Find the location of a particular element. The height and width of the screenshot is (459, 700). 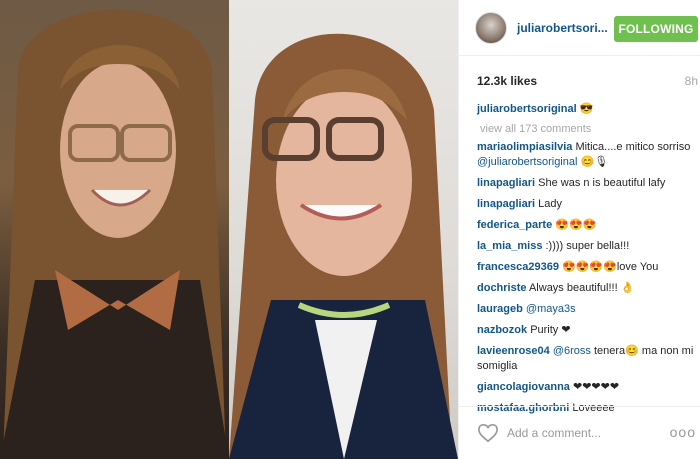

comment-mention: @juliarobertsoriginal is located at coordinates (527, 162).